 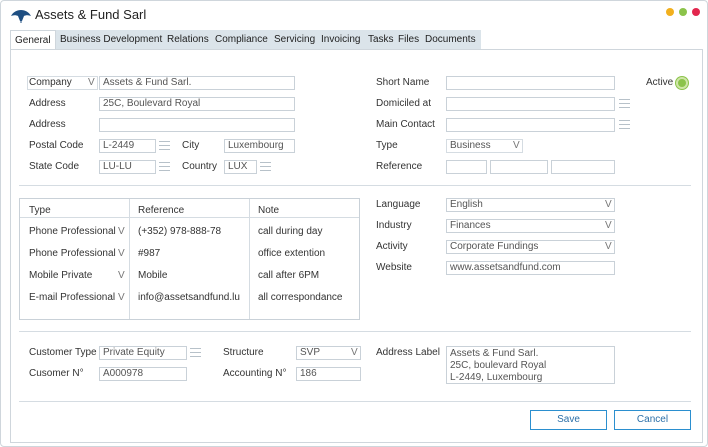 What do you see at coordinates (56, 373) in the screenshot?
I see `customer-number-label: Cusomer N°` at bounding box center [56, 373].